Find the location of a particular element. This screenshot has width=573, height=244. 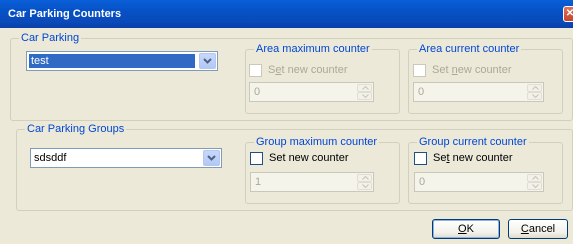

group-max-counter-legend: Group maximum counter is located at coordinates (317, 142).